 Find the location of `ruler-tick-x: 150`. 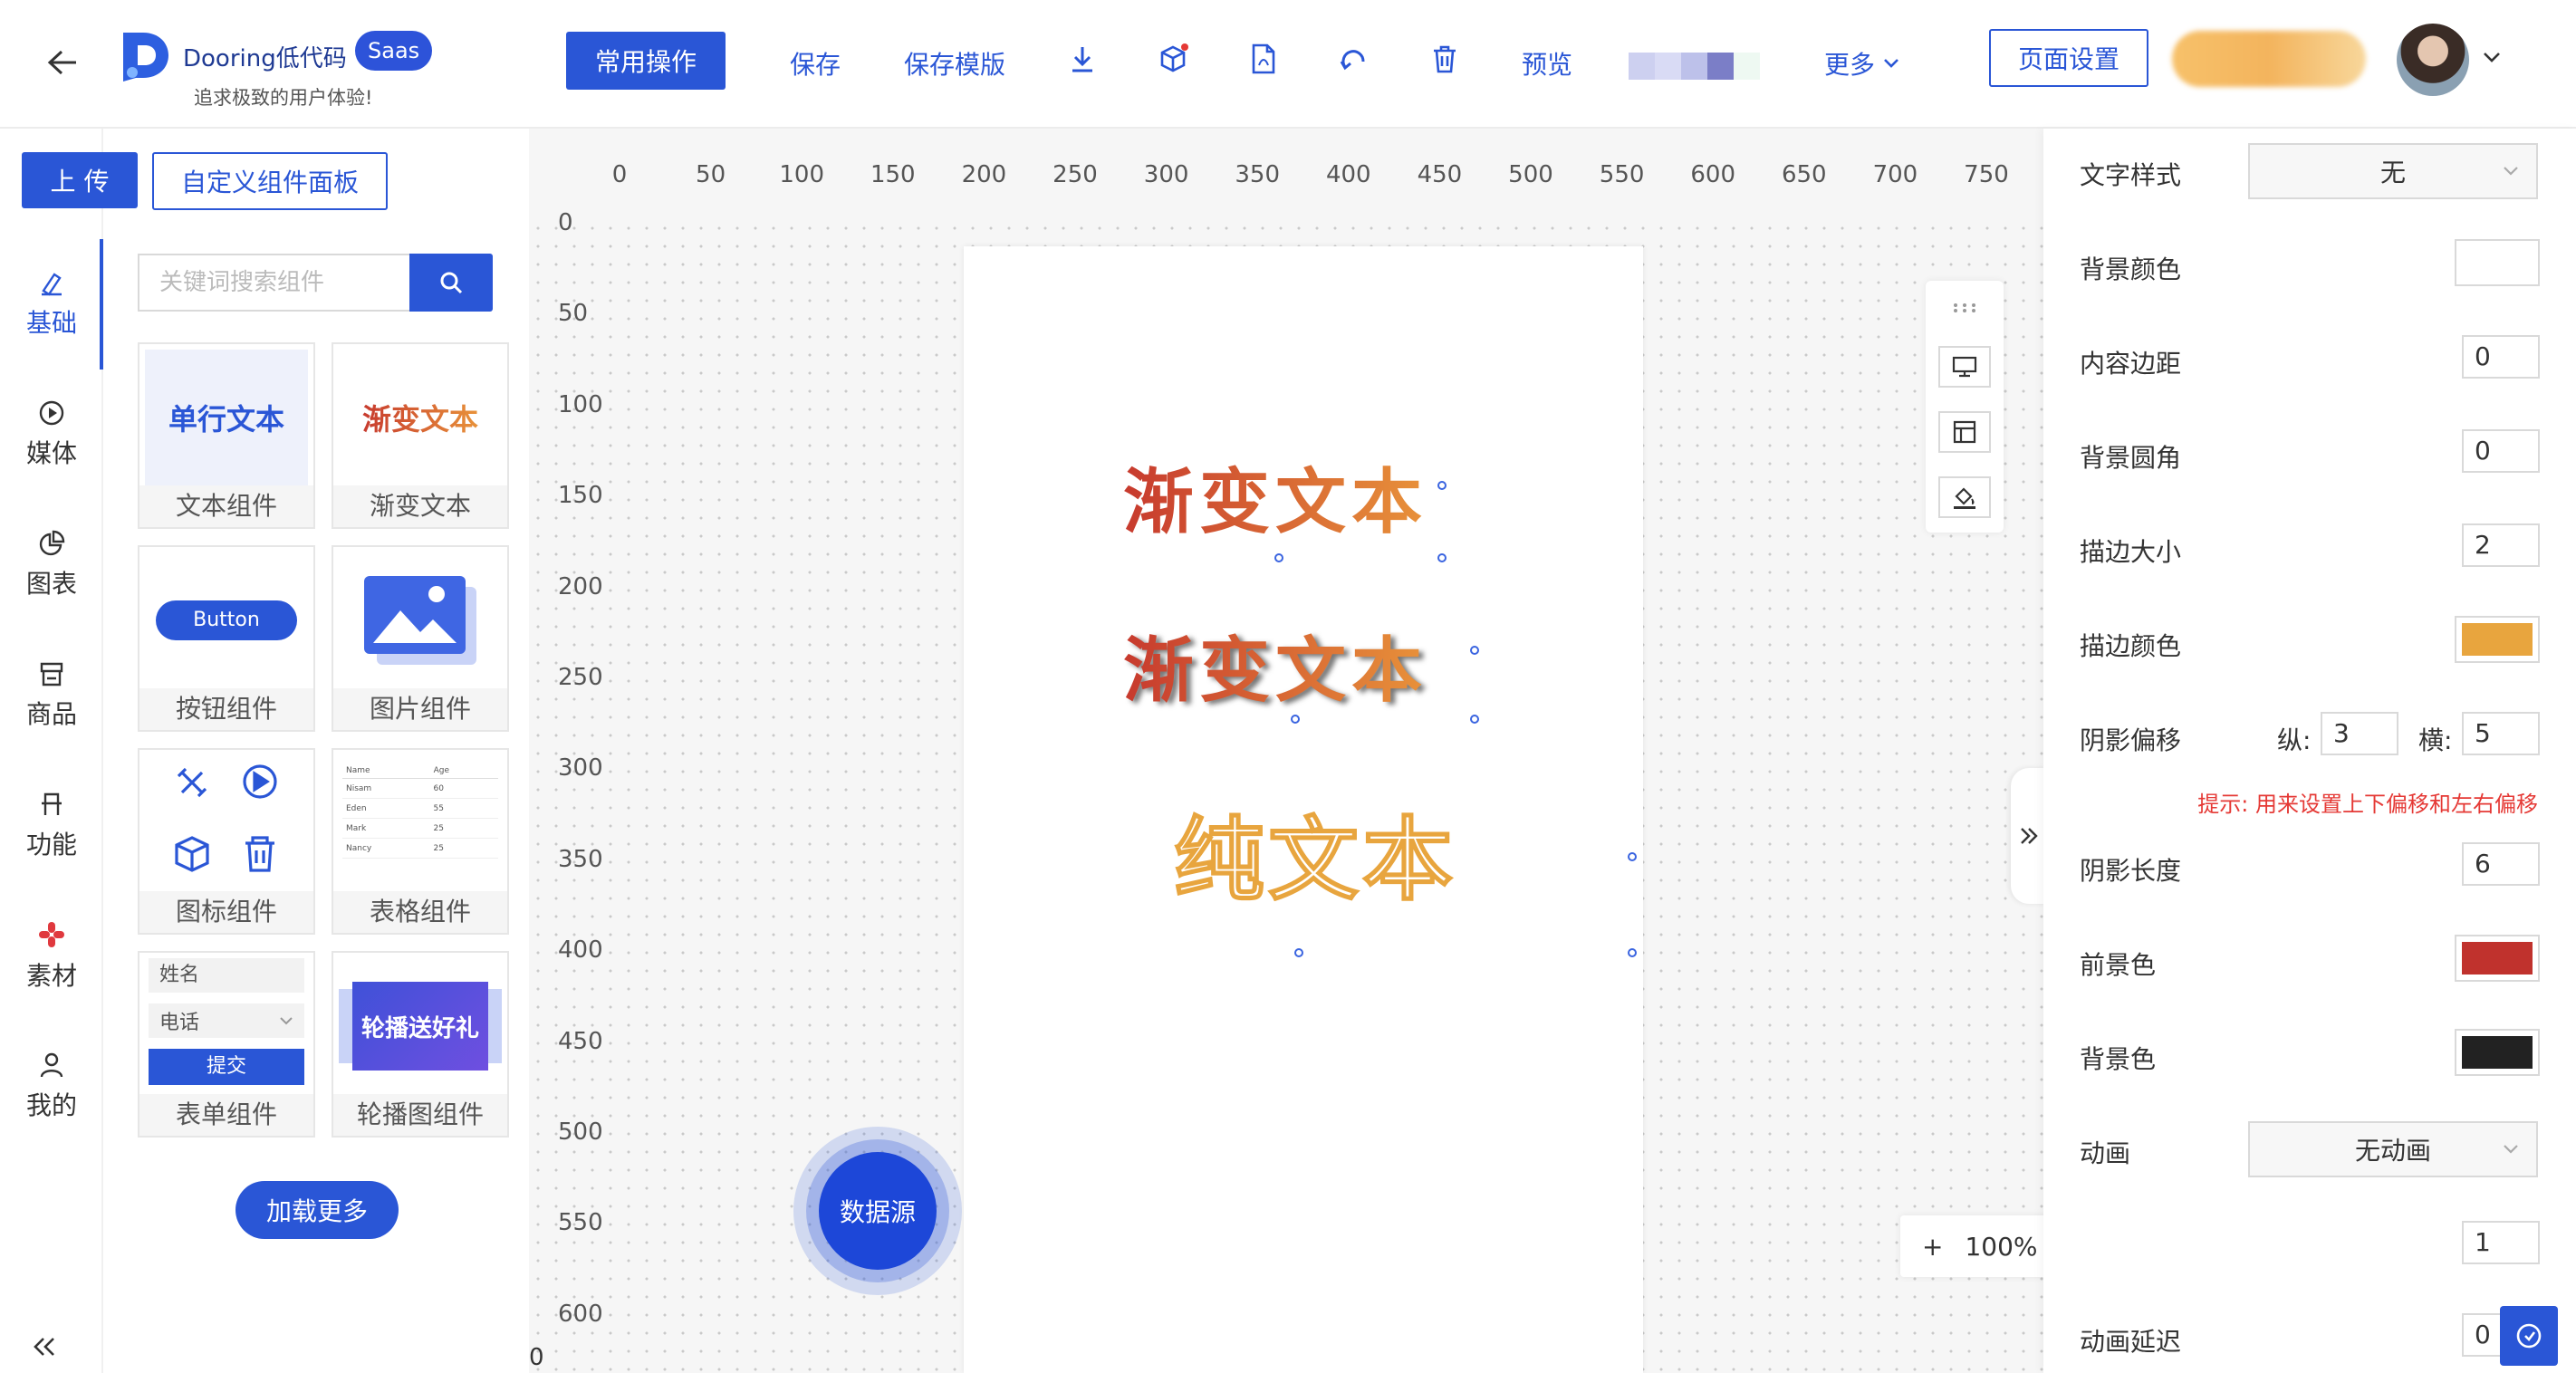

ruler-tick-x: 150 is located at coordinates (893, 174).